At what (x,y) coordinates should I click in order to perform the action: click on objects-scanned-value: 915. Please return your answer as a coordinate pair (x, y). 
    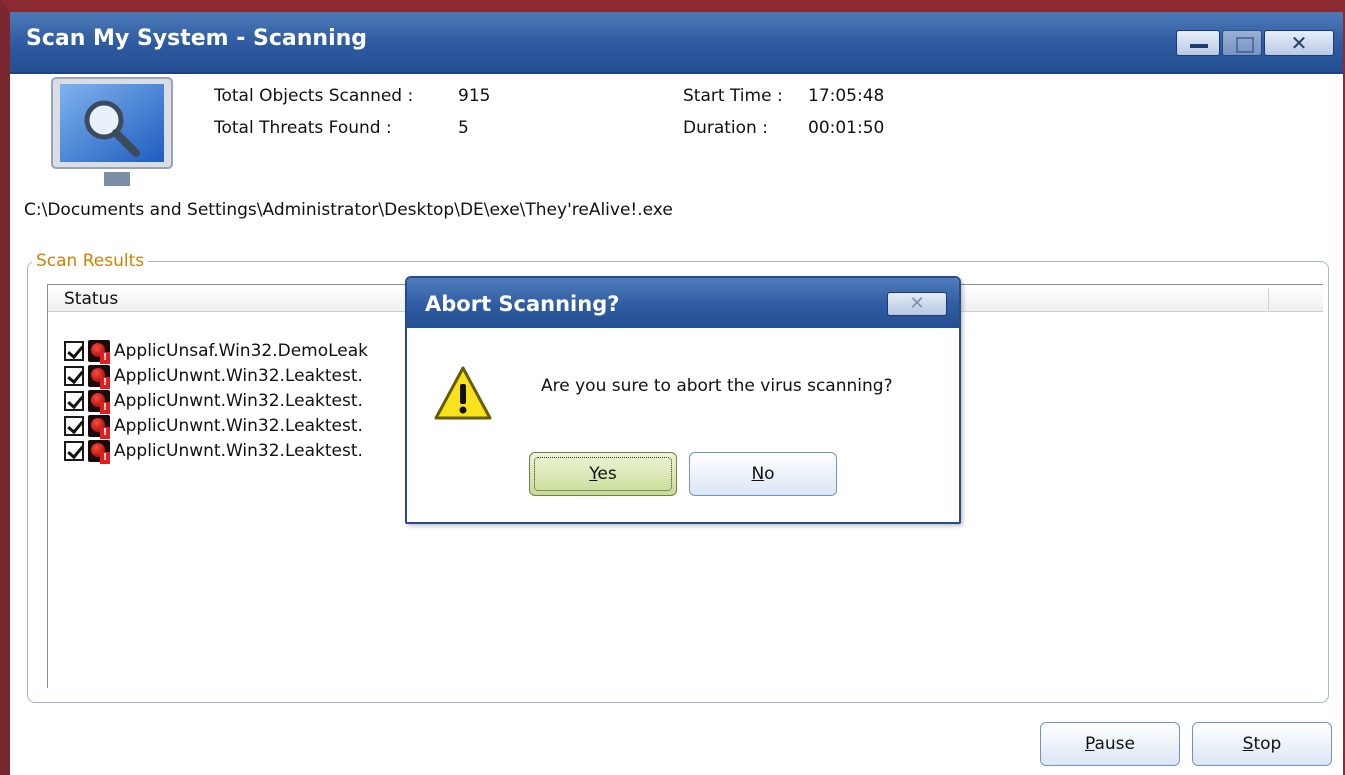
    Looking at the image, I should click on (474, 96).